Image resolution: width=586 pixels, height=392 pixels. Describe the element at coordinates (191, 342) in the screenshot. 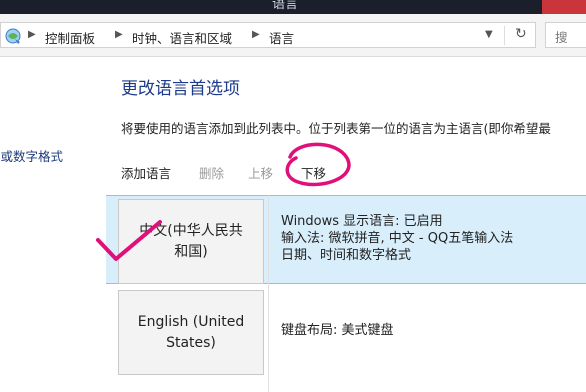

I see `language-tile-name: States)` at that location.